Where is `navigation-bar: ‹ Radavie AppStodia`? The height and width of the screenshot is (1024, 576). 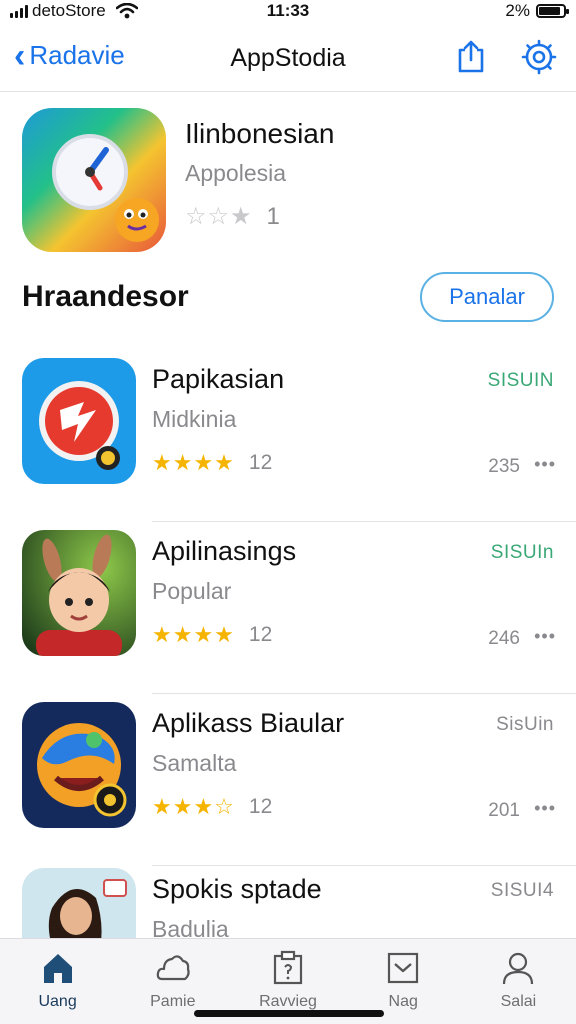
navigation-bar: ‹ Radavie AppStodia is located at coordinates (288, 57).